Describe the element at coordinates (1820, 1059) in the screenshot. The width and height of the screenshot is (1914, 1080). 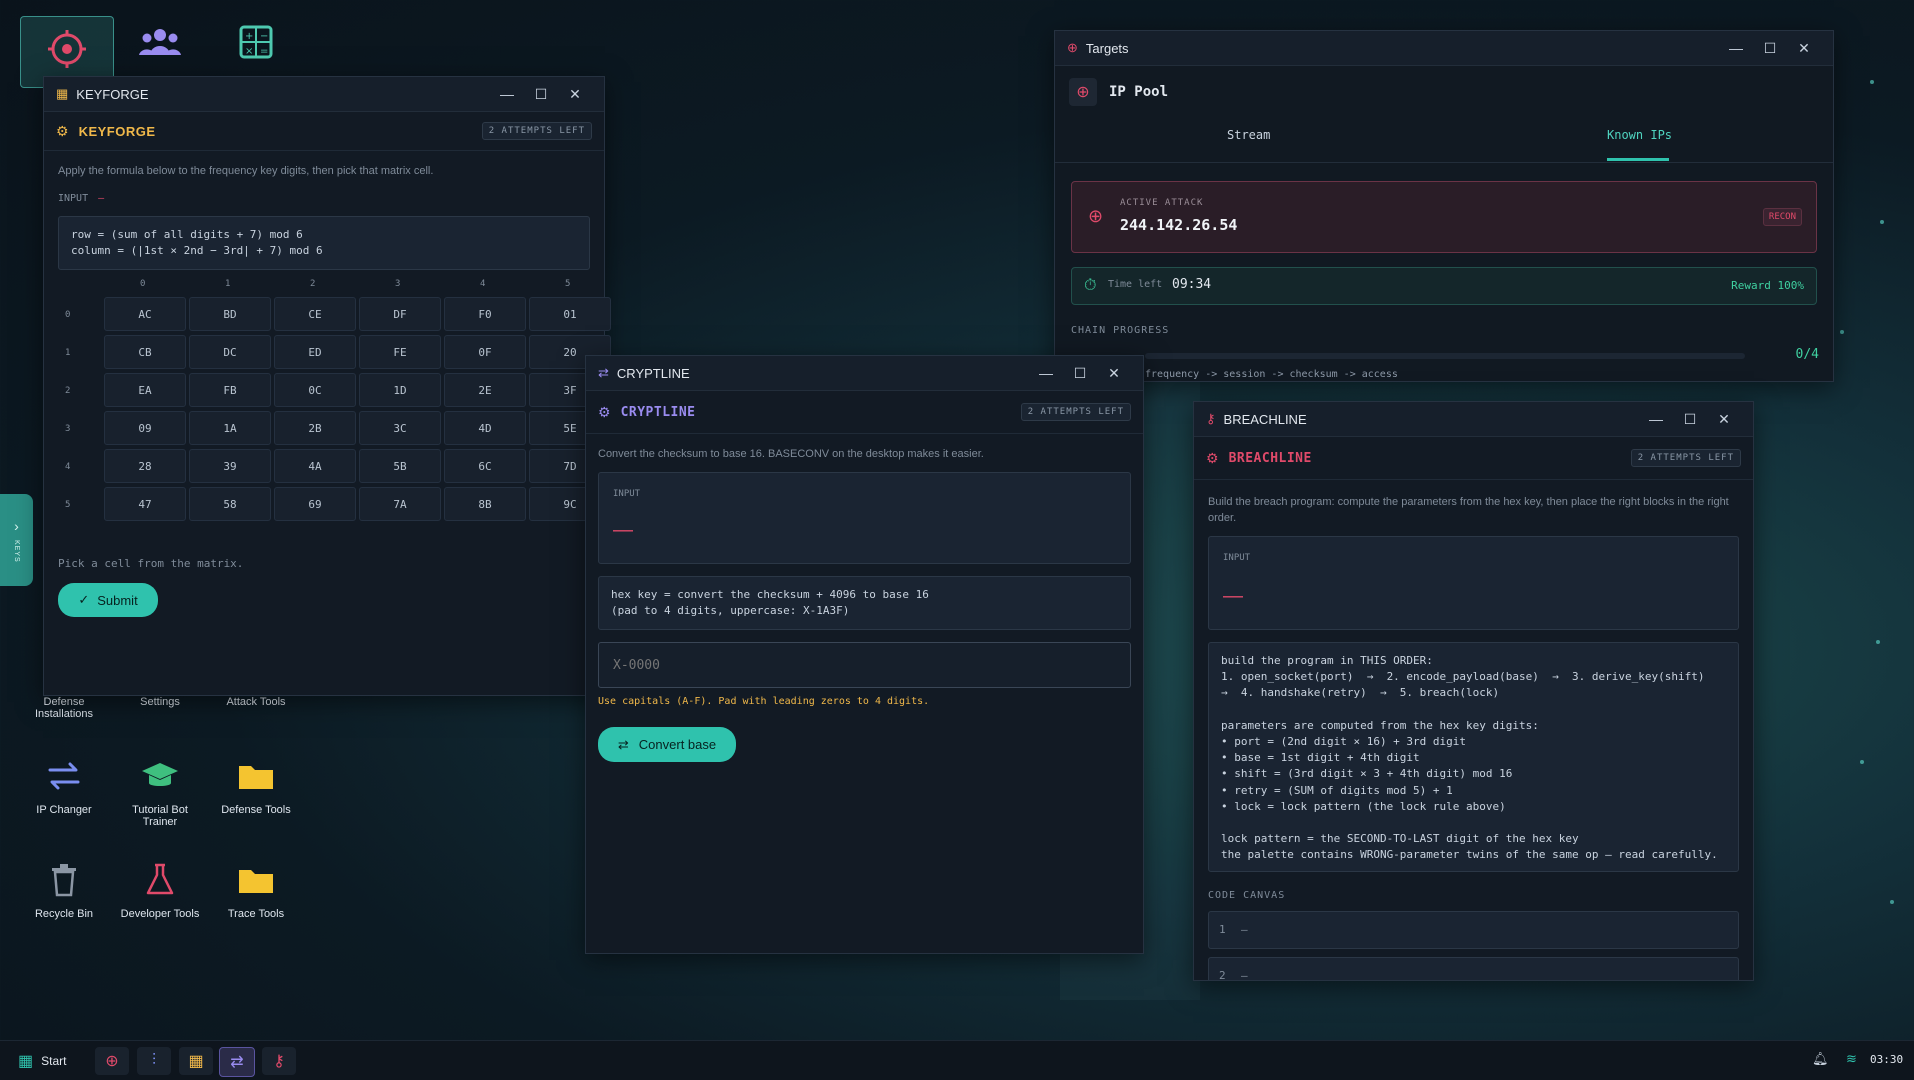
I see `bell-icon: 🔔︎` at that location.